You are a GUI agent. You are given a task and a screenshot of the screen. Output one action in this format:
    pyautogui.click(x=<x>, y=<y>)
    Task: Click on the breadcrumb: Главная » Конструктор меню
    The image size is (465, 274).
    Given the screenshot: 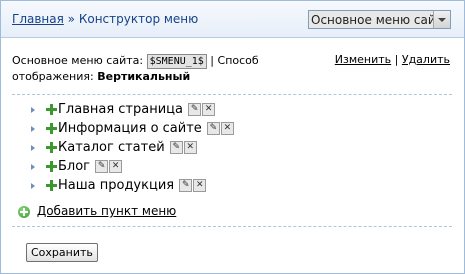 What is the action you would take?
    pyautogui.click(x=105, y=19)
    